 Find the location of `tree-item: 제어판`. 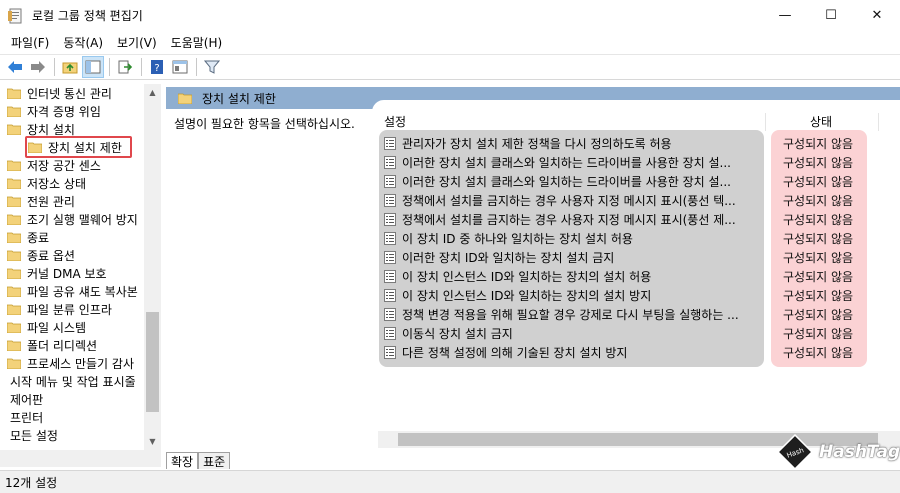

tree-item: 제어판 is located at coordinates (26, 399).